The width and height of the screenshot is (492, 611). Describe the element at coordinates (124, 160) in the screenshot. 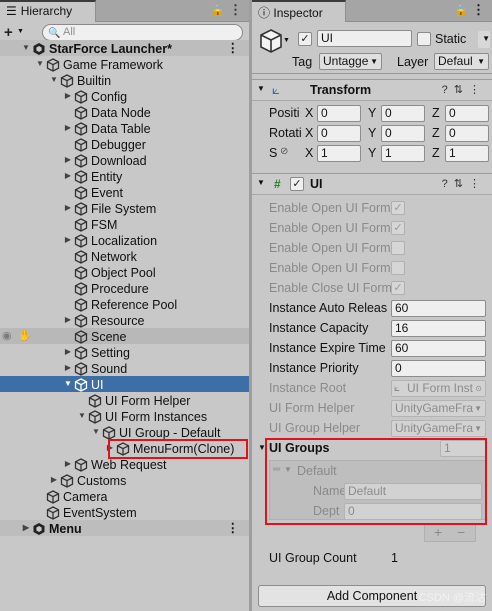

I see `tree-item: ▶ Download` at that location.